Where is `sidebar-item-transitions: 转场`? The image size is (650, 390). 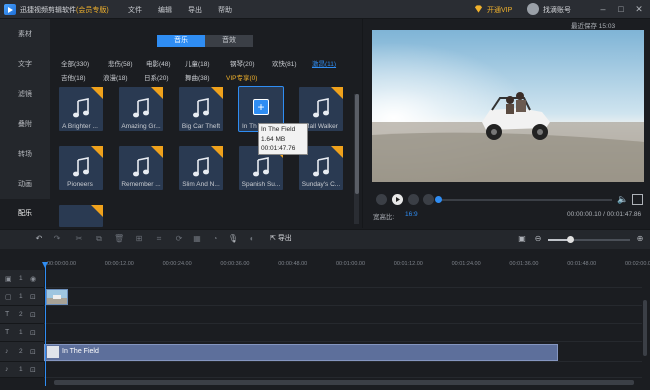
sidebar-item-transitions: 转场 is located at coordinates (25, 154).